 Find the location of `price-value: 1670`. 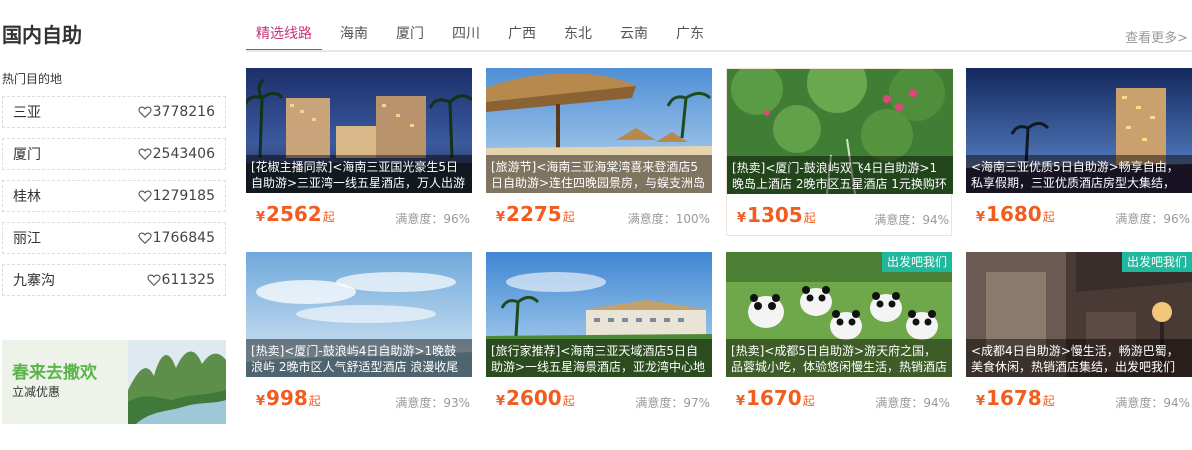

price-value: 1670 is located at coordinates (774, 398).